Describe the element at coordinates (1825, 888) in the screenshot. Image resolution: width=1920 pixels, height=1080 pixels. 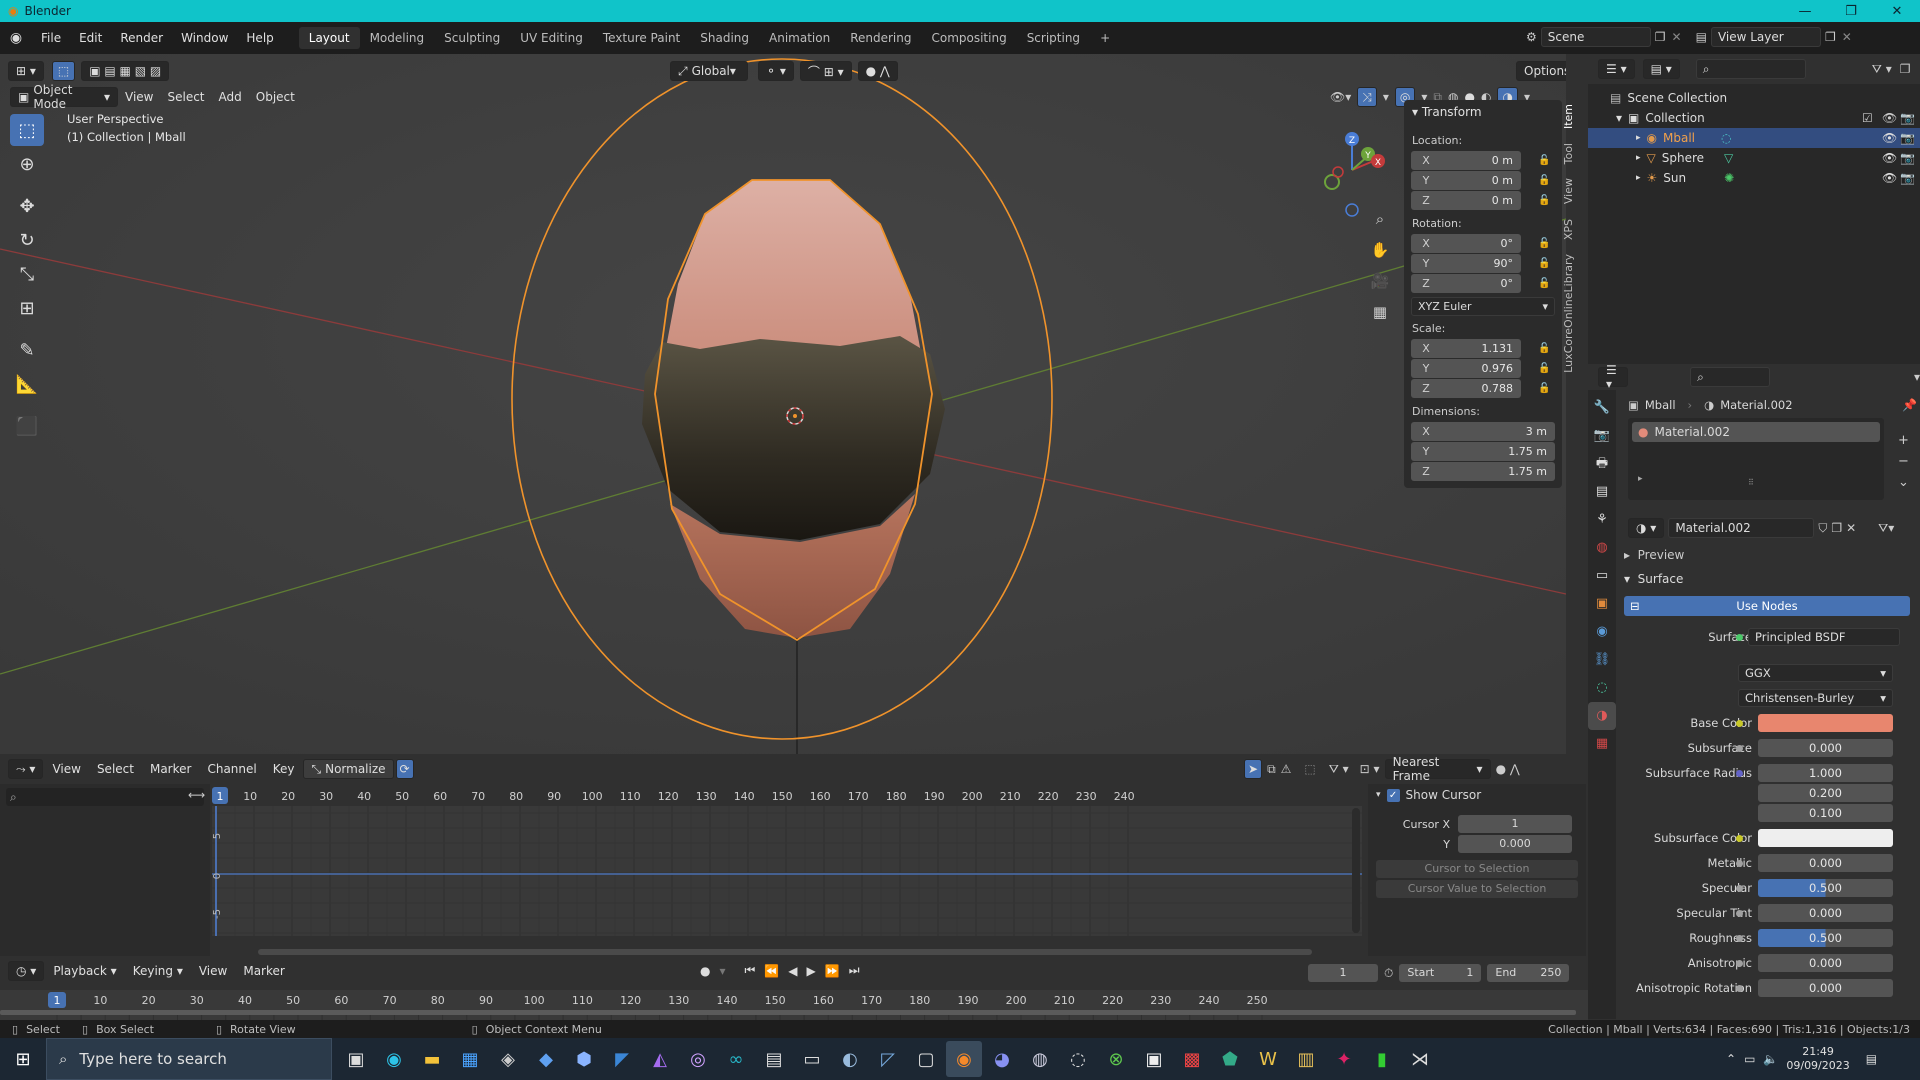
I see `specular-slider: 0.500` at that location.